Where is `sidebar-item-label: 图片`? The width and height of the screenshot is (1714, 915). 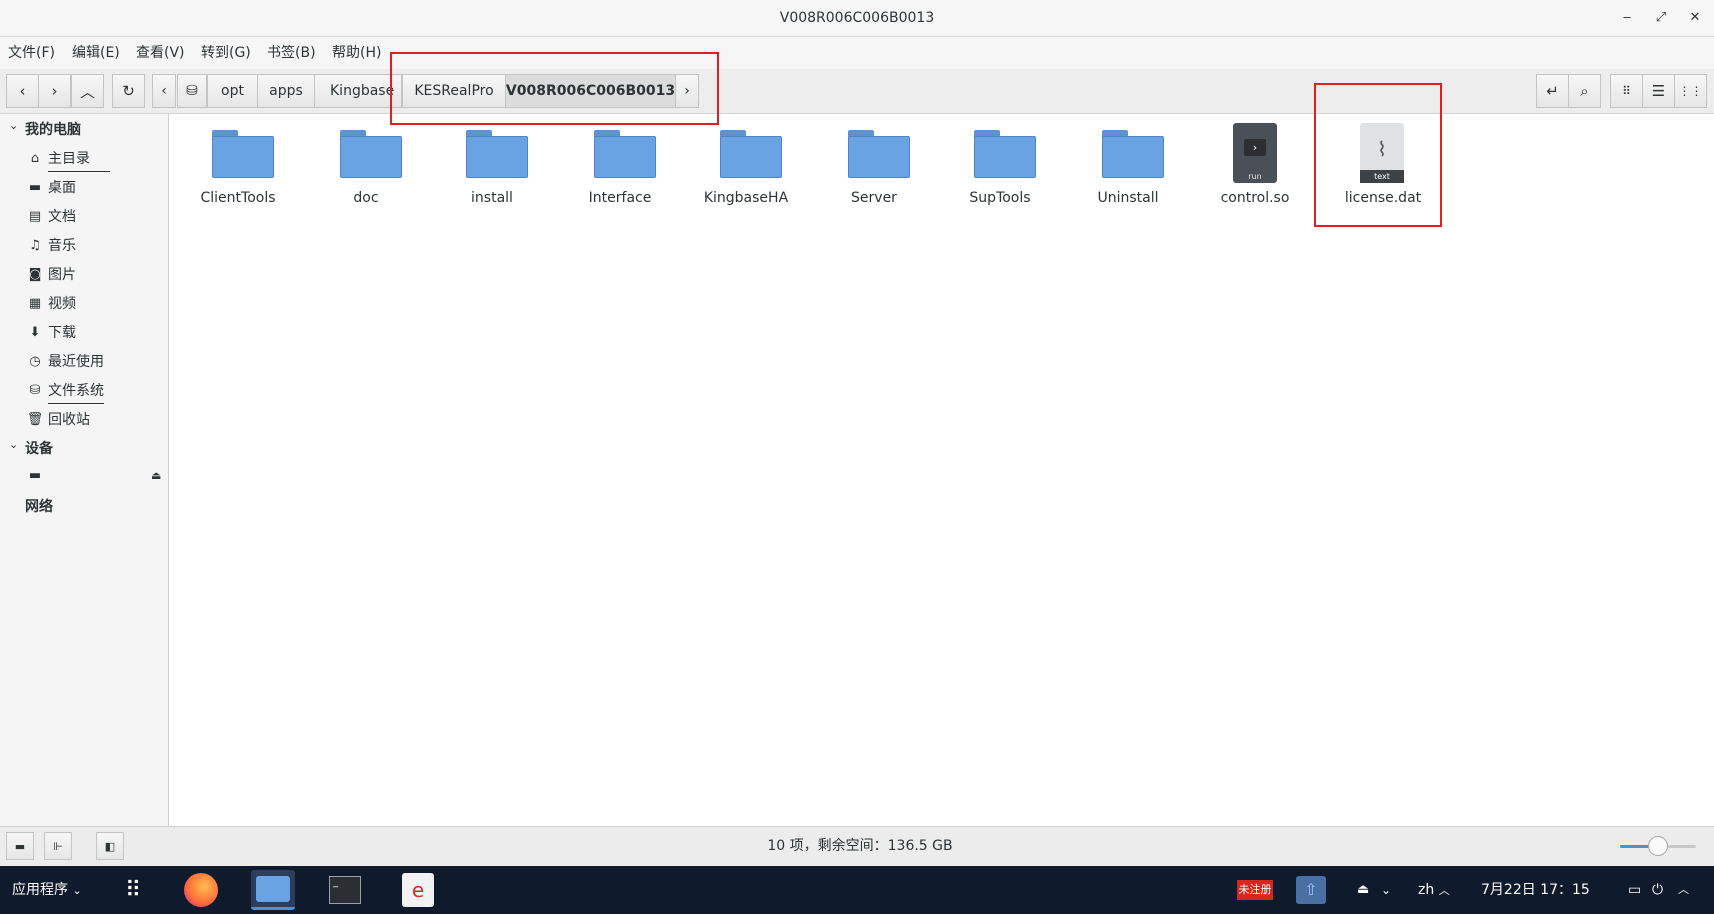
sidebar-item-label: 图片 is located at coordinates (62, 275).